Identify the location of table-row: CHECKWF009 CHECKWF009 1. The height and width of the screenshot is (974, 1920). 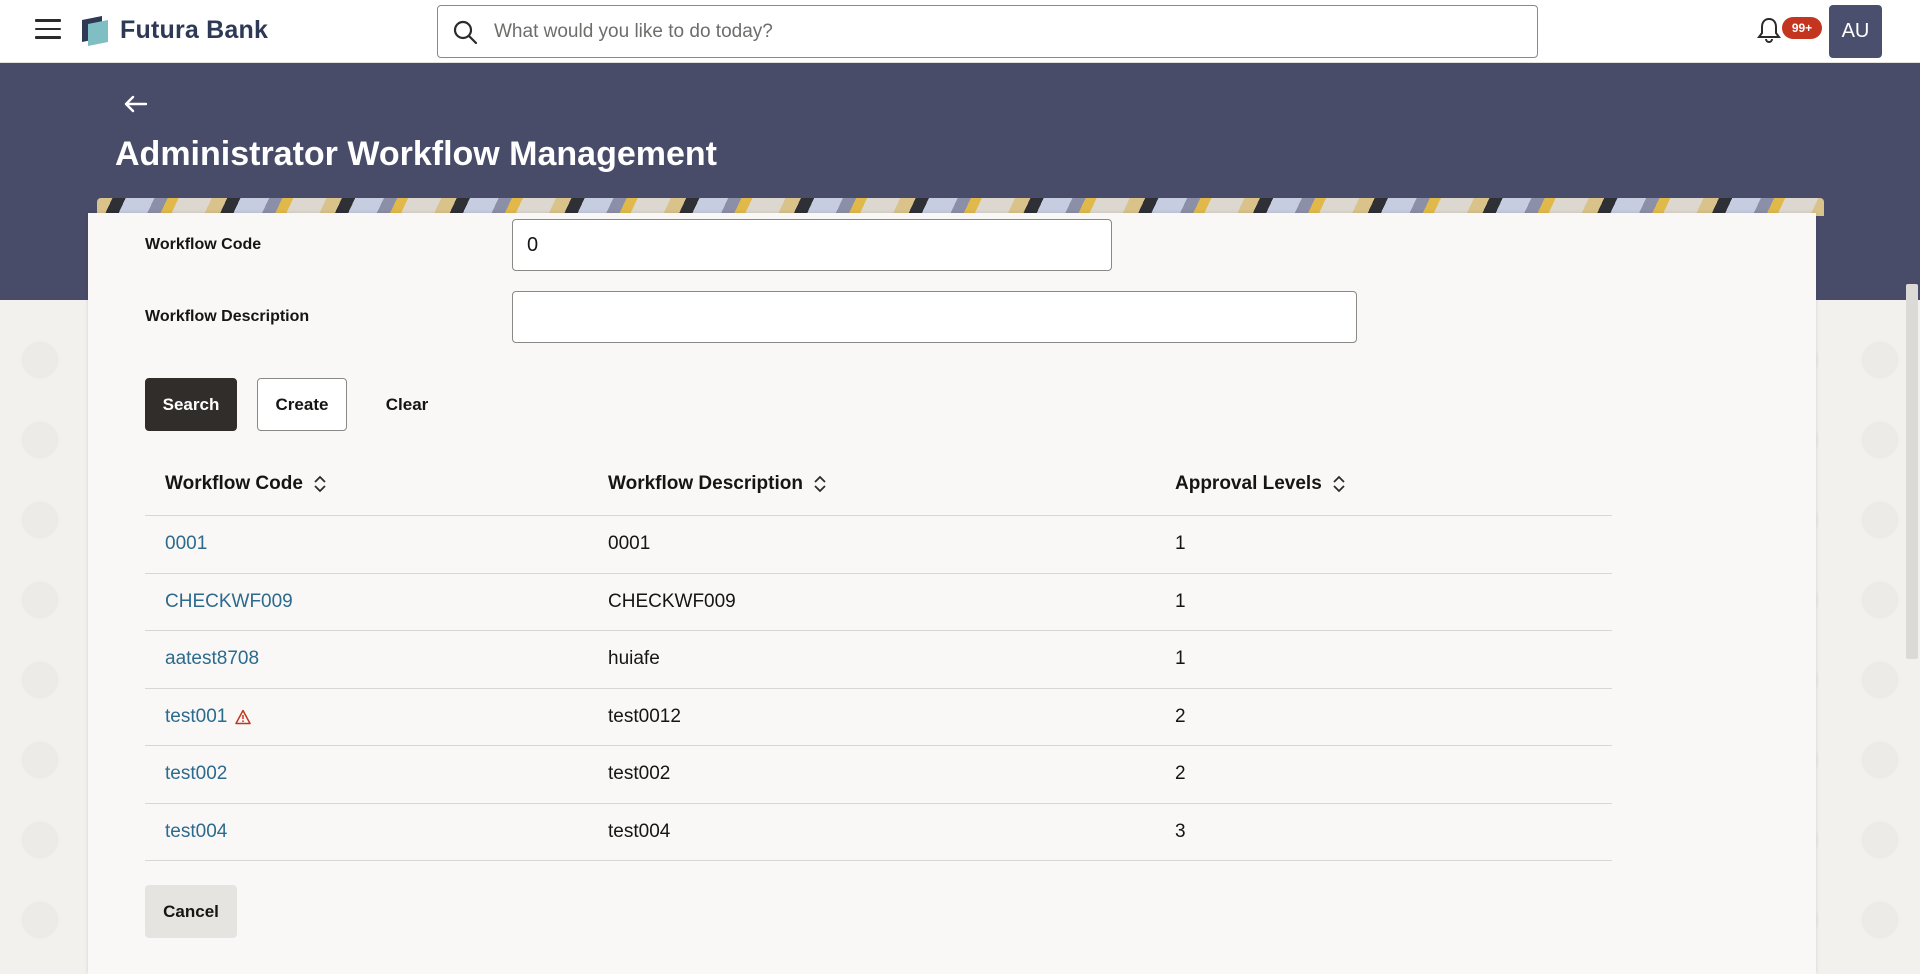
(878, 602).